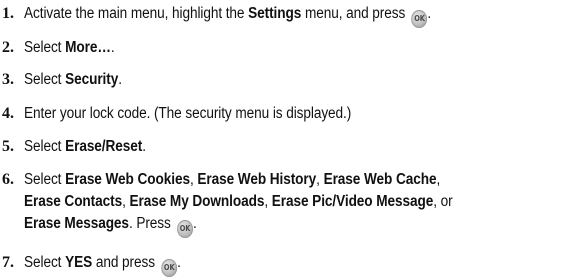 The image size is (586, 277). Describe the element at coordinates (104, 146) in the screenshot. I see `bold-term: Erase/Reset` at that location.